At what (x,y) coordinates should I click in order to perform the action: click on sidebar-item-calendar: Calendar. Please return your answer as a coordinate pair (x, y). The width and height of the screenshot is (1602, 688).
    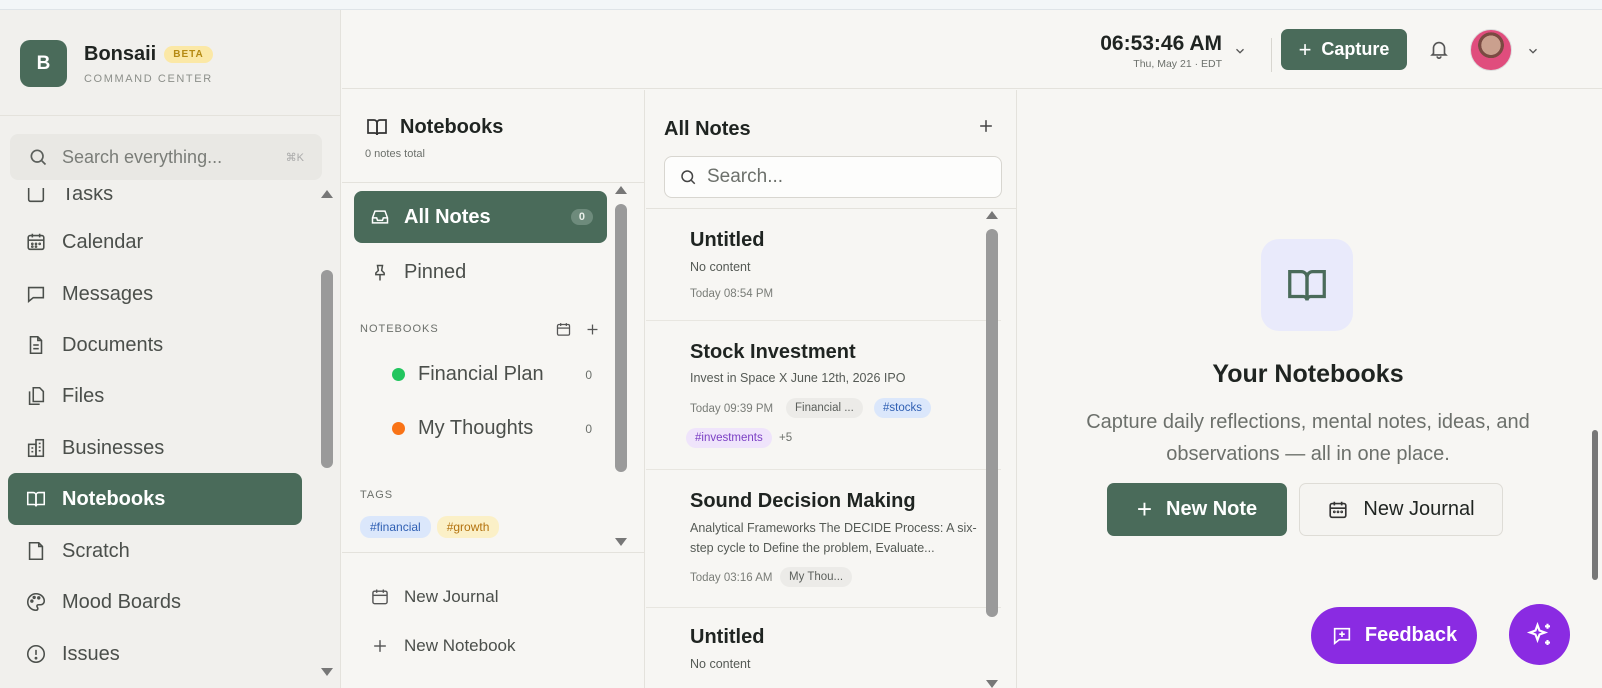
    Looking at the image, I should click on (155, 242).